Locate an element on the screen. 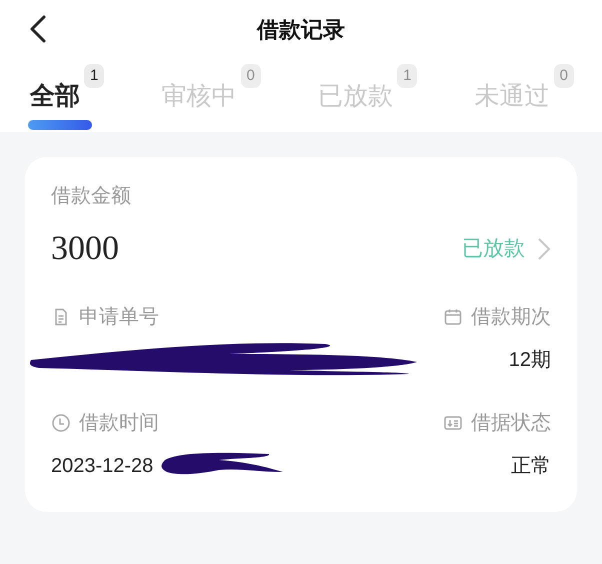 This screenshot has height=564, width=602. field-value: 12期 is located at coordinates (529, 360).